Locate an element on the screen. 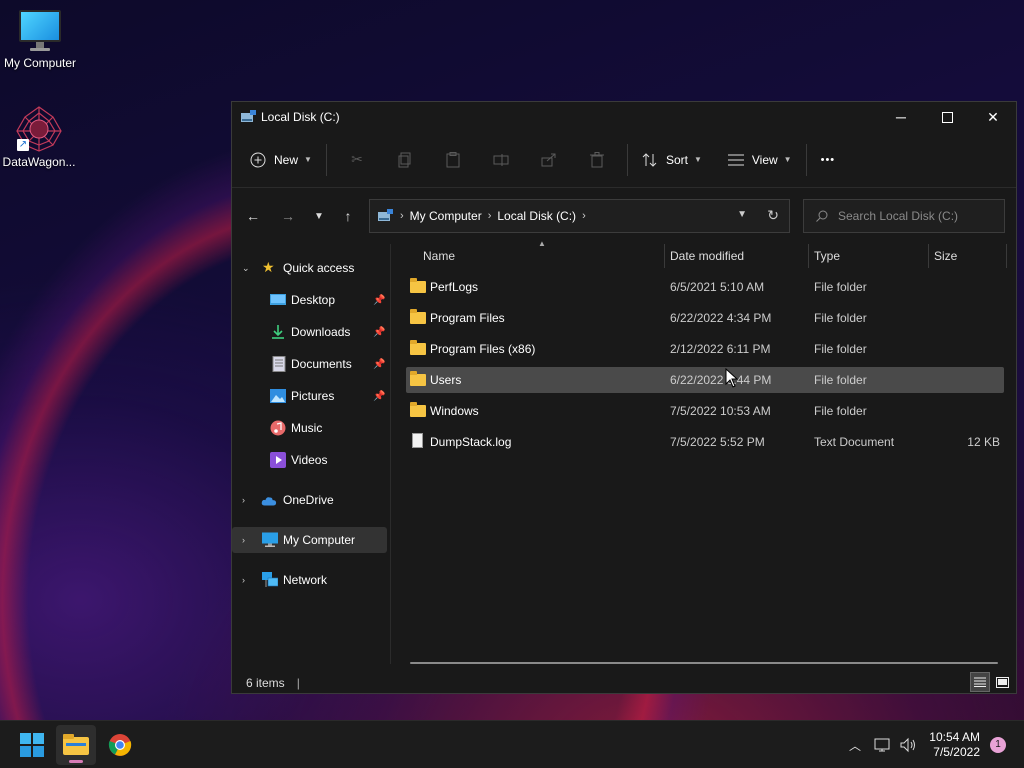 The width and height of the screenshot is (1024, 768). nav-onedrive: › OneDrive is located at coordinates (309, 500).